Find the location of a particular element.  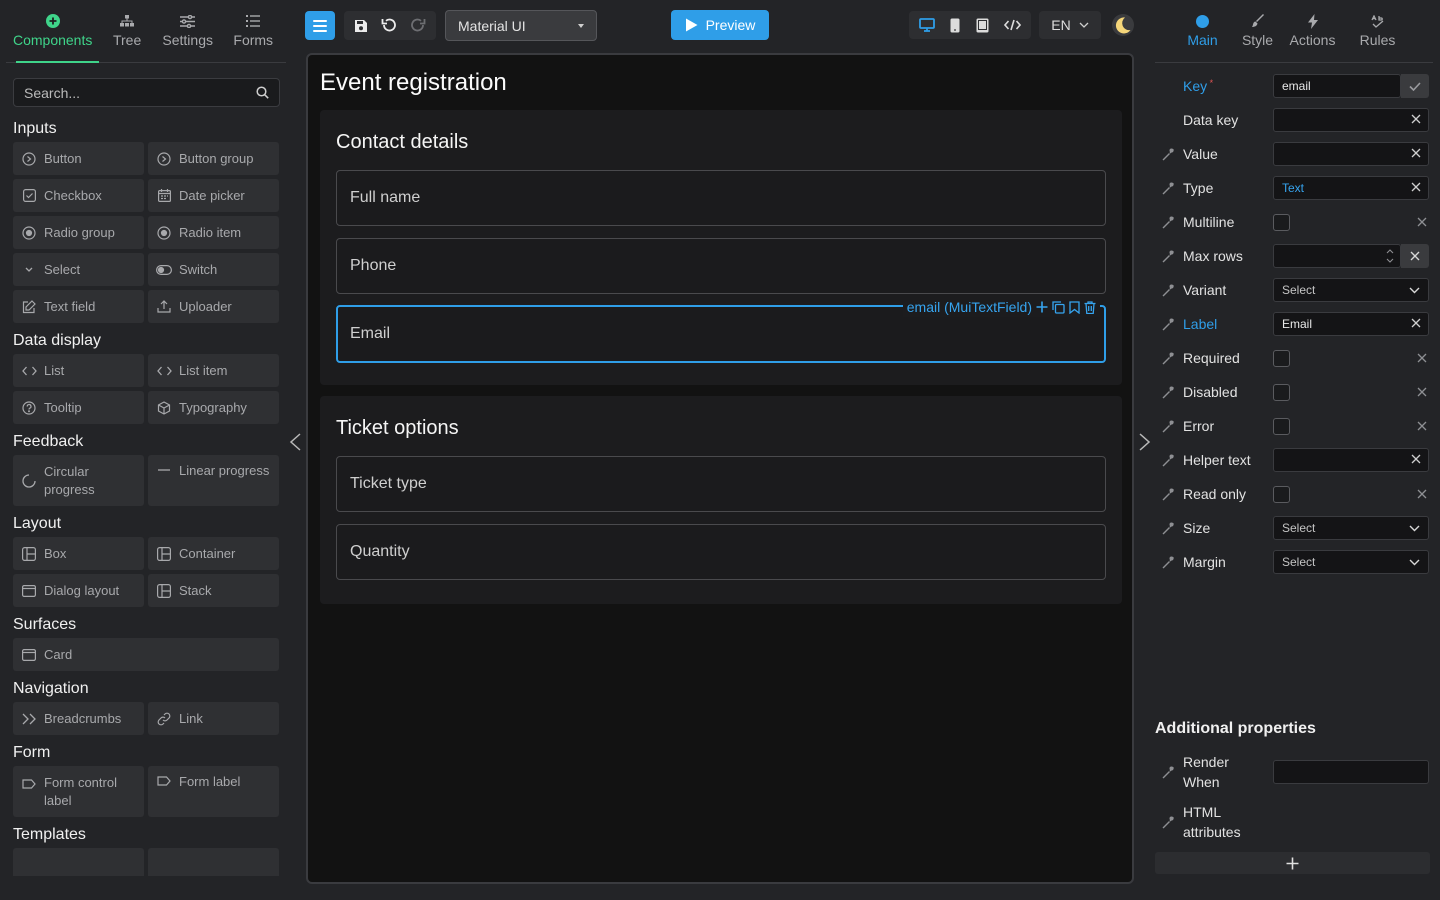

component-radio-group: Radio group is located at coordinates (78, 232).